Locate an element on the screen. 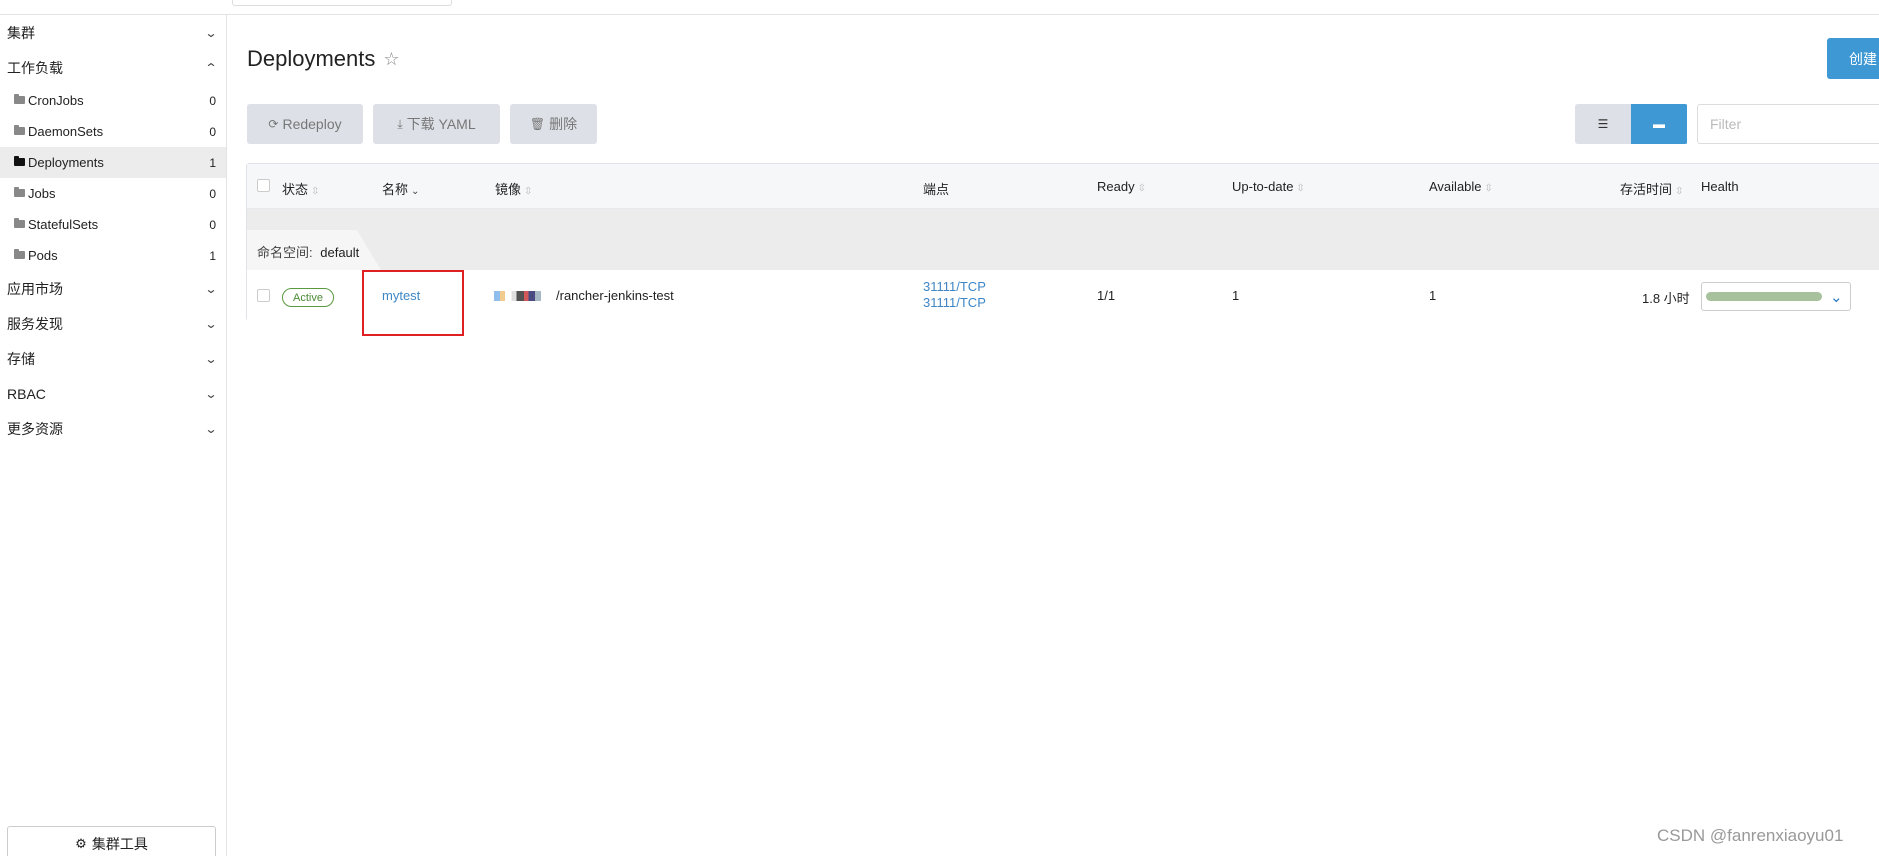 Image resolution: width=1879 pixels, height=856 pixels. delete-button: 🗑 删除 is located at coordinates (553, 124).